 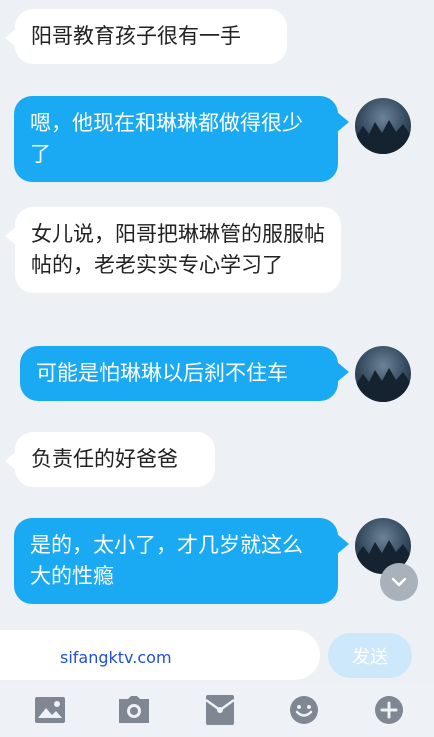 What do you see at coordinates (220, 710) in the screenshot?
I see `red-packet-icon` at bounding box center [220, 710].